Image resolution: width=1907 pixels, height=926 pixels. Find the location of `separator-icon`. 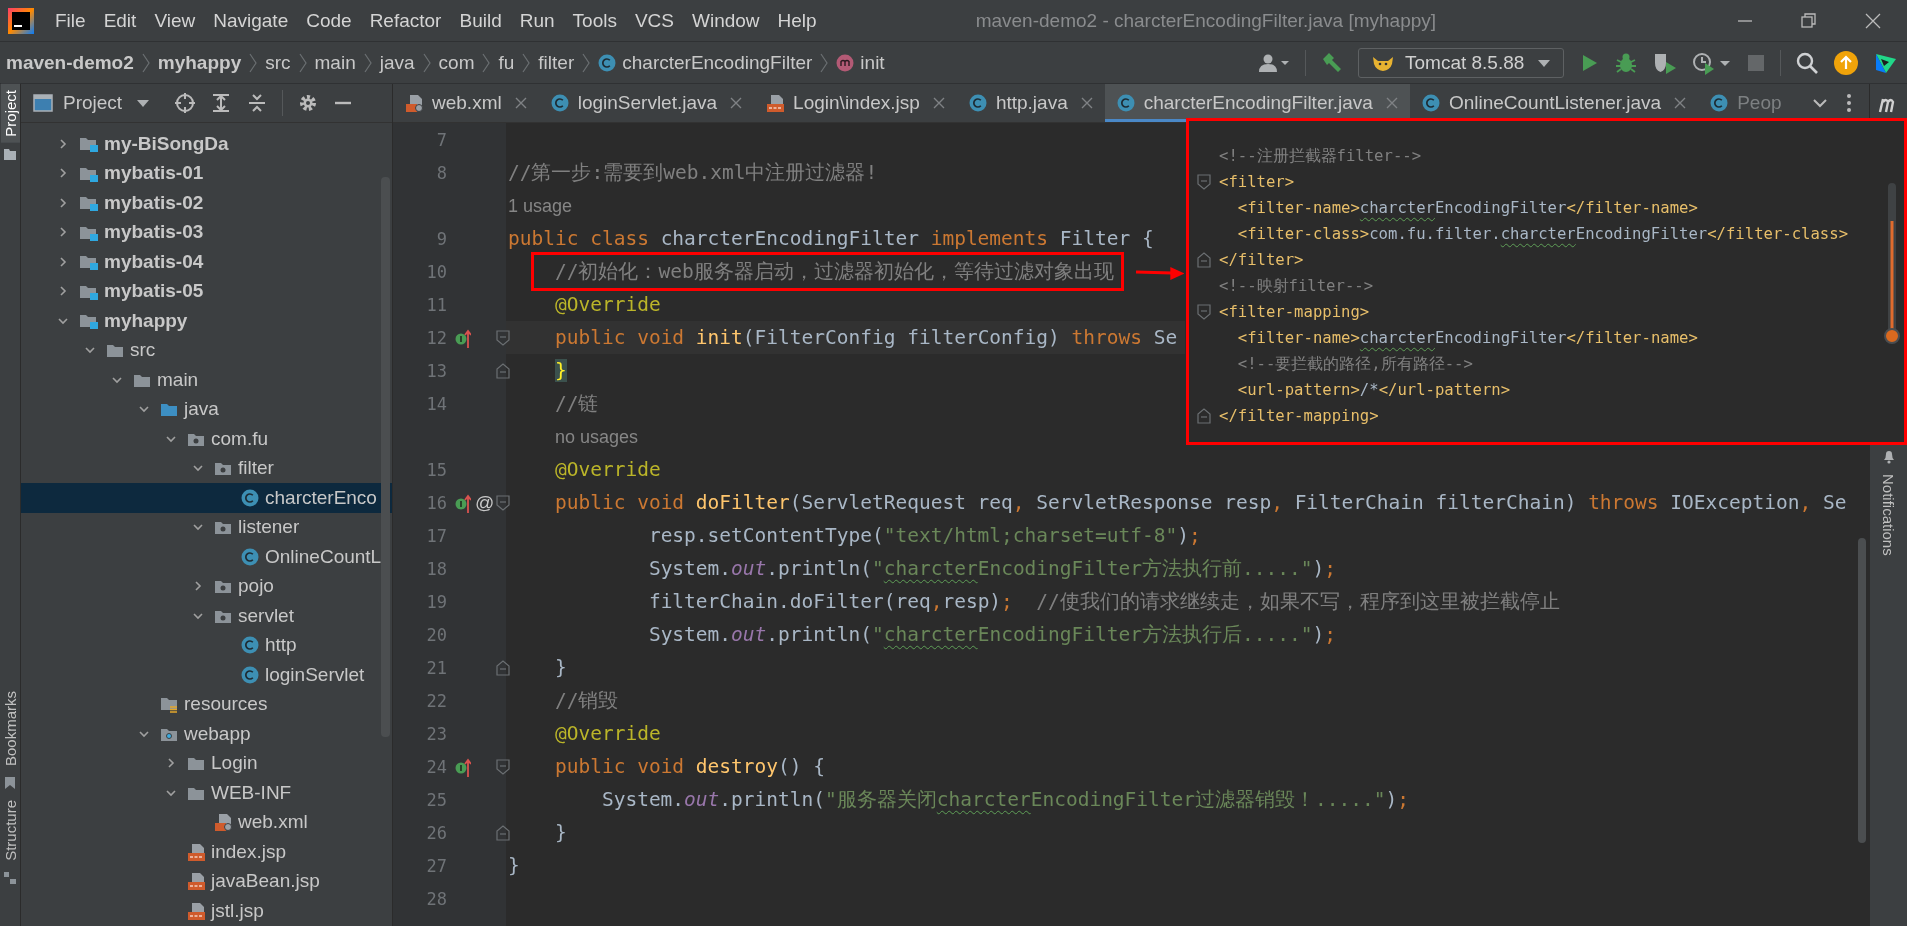

separator-icon is located at coordinates (586, 62).